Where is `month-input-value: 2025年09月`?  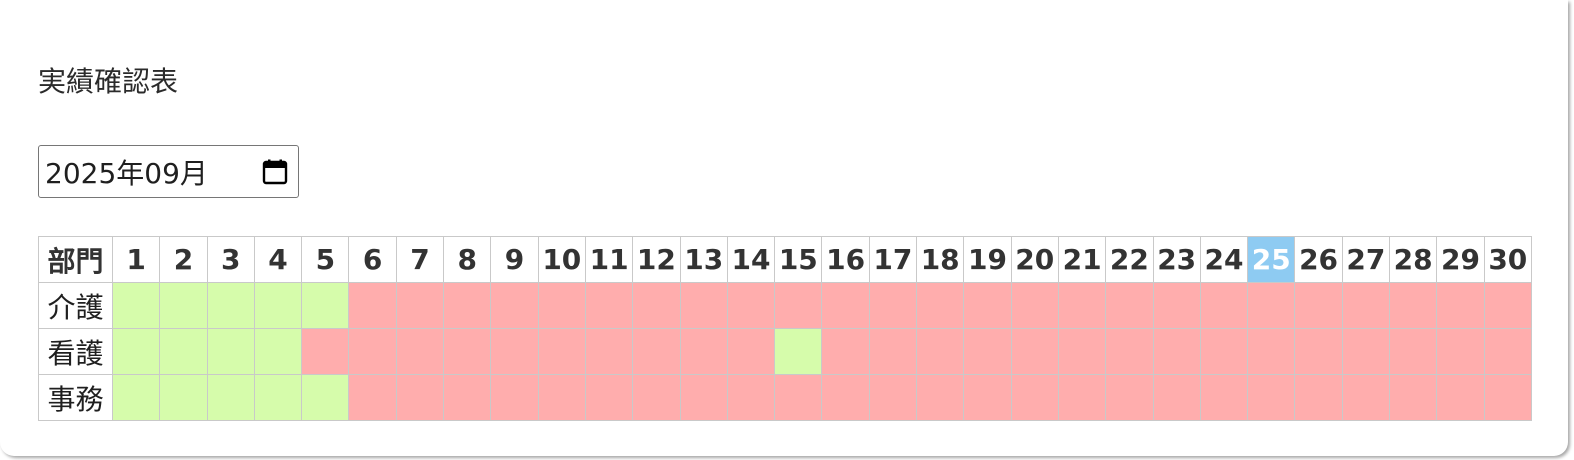
month-input-value: 2025年09月 is located at coordinates (153, 172).